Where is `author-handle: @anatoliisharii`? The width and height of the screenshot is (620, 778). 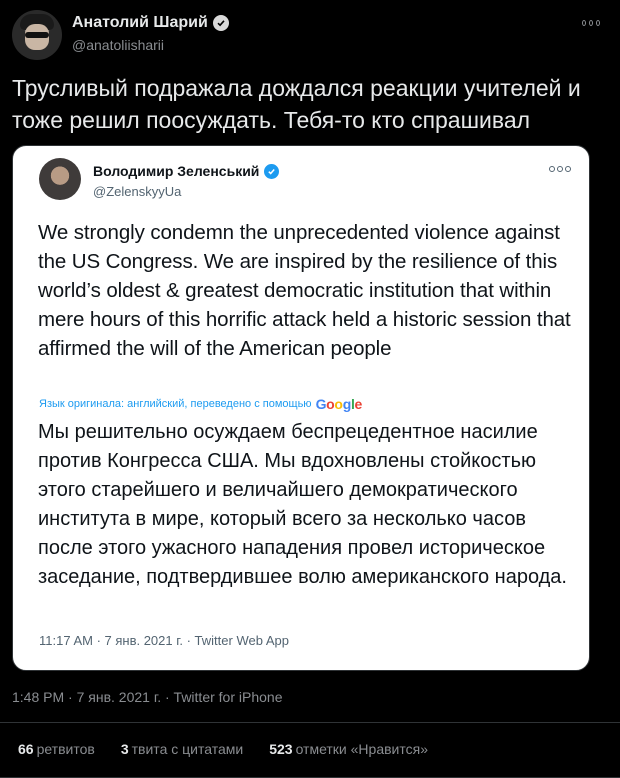 author-handle: @anatoliisharii is located at coordinates (118, 45).